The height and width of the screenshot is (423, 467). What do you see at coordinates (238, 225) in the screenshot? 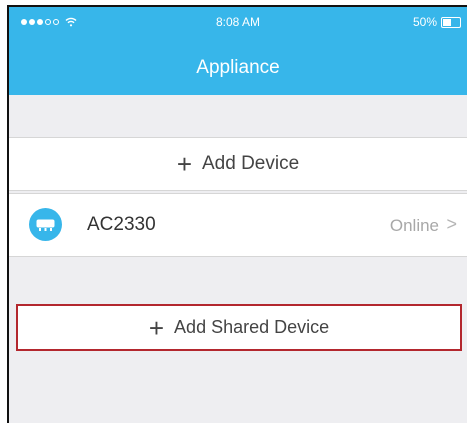
I see `device-list-item: AC2330 Online >` at bounding box center [238, 225].